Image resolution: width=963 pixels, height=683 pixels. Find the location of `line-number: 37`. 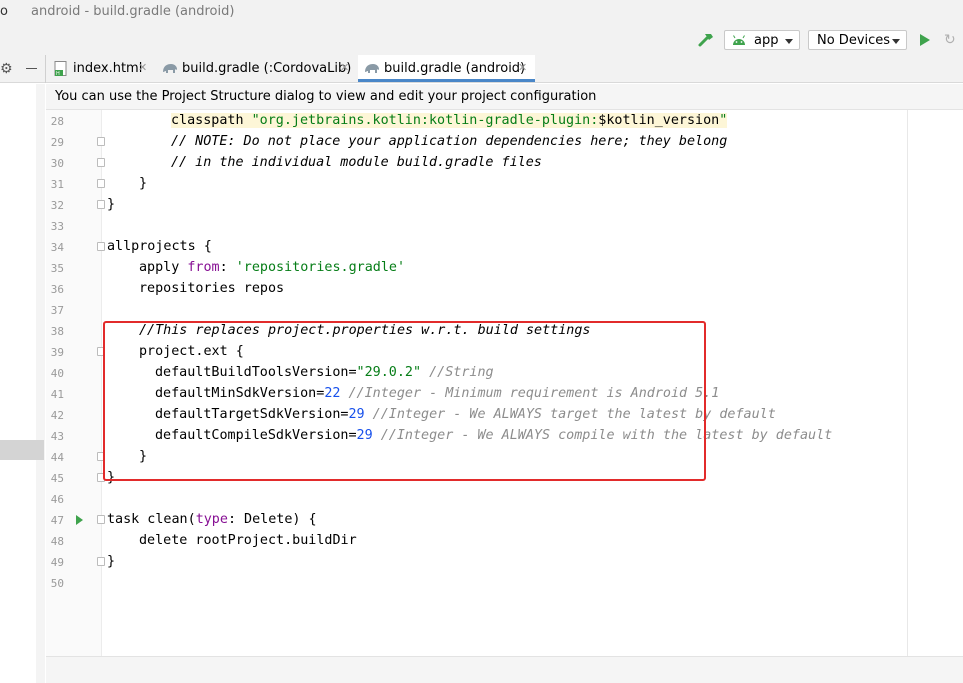

line-number: 37 is located at coordinates (57, 310).